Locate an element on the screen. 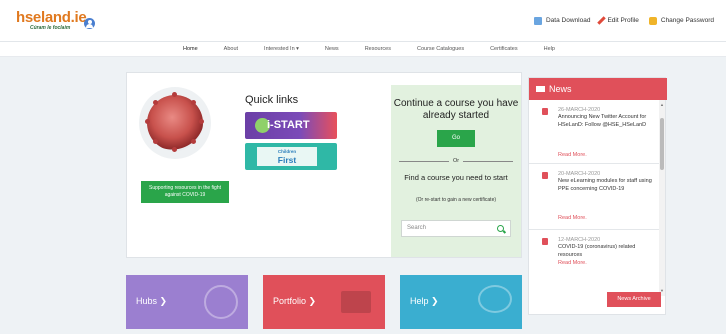 This screenshot has height=334, width=726. edit-profile-label: Edit Profile is located at coordinates (623, 20).